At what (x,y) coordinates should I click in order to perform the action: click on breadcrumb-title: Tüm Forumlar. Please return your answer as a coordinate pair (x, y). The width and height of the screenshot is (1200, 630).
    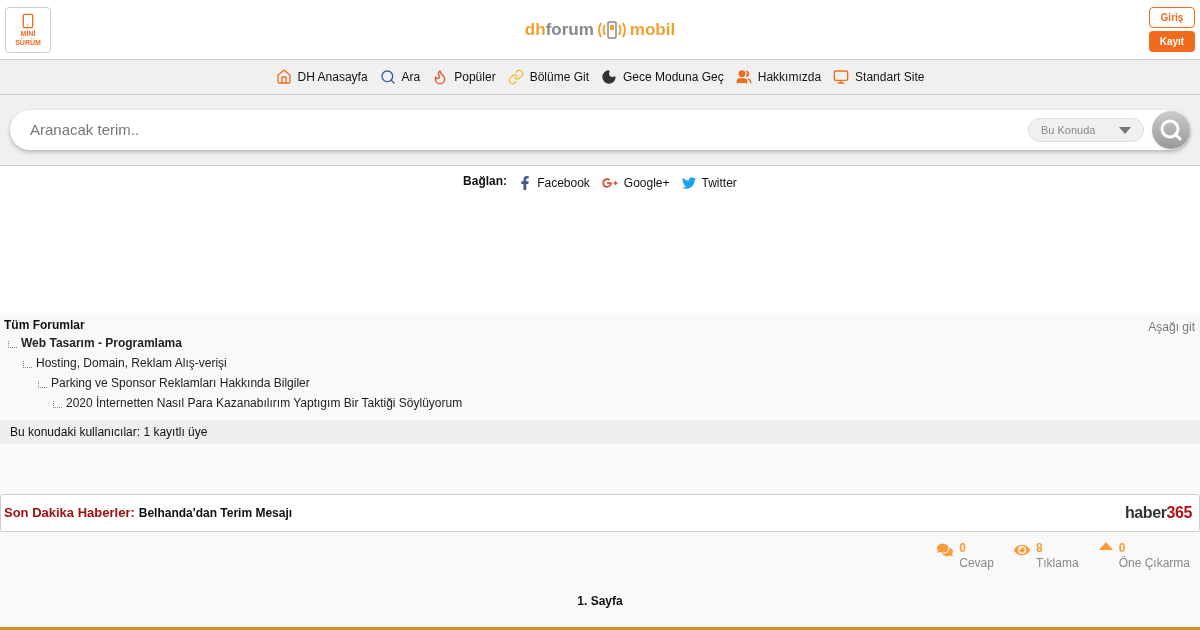
    Looking at the image, I should click on (44, 324).